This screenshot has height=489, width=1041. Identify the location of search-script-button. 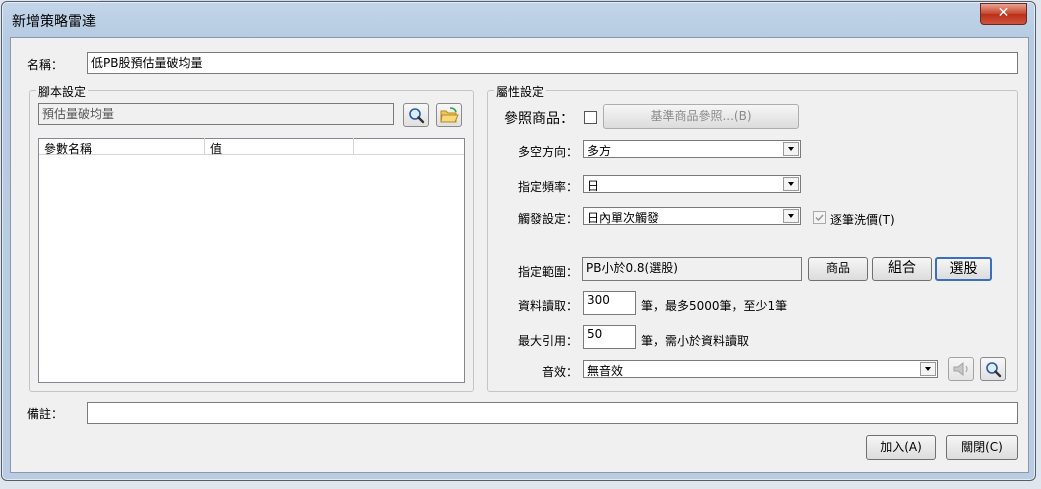
(416, 115).